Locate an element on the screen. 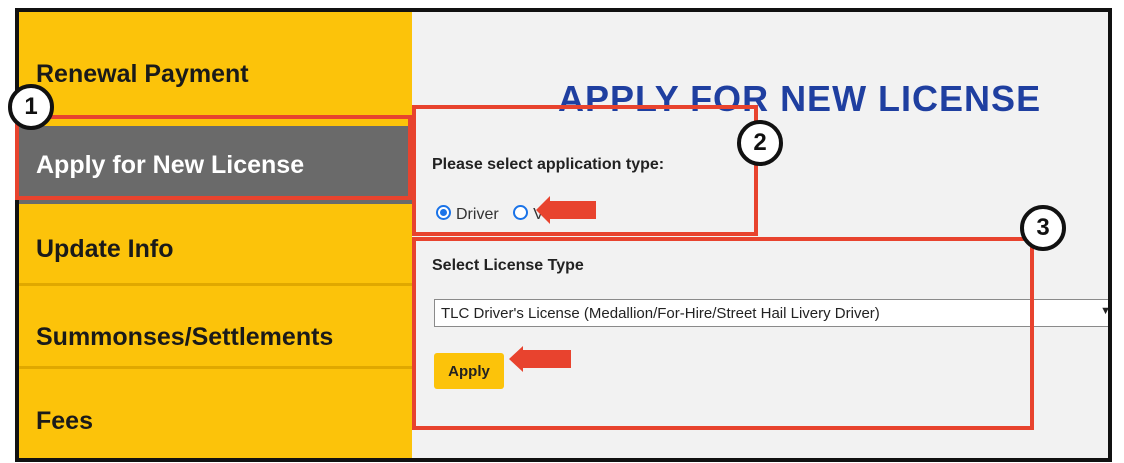 The image size is (1124, 463). sidebar-item-label: Fees is located at coordinates (64, 421).